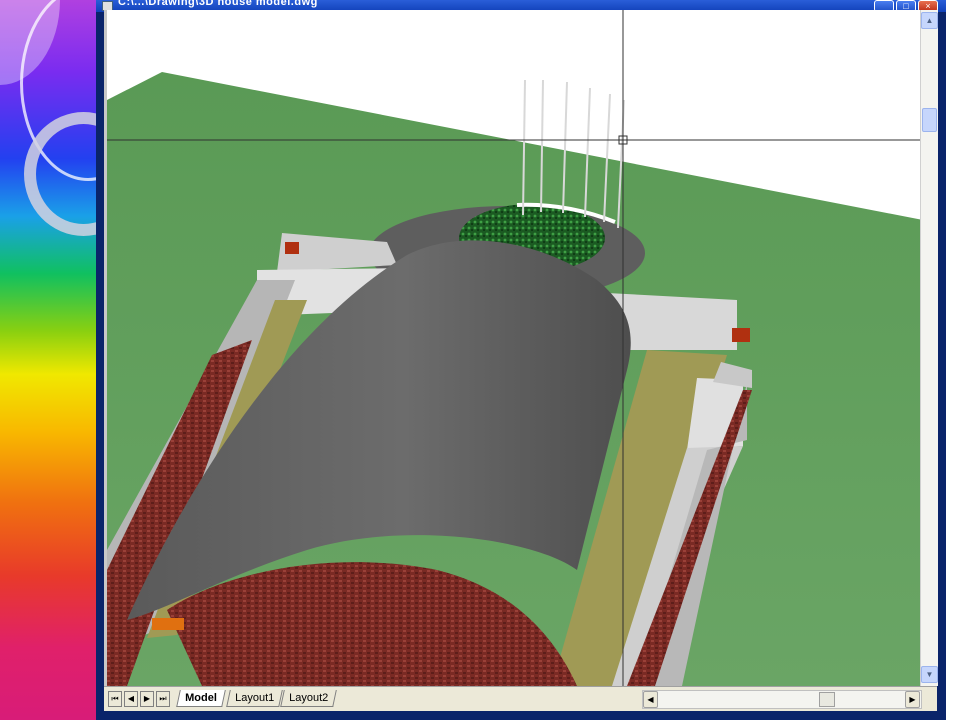  I want to click on slide-margin, so click(953, 360).